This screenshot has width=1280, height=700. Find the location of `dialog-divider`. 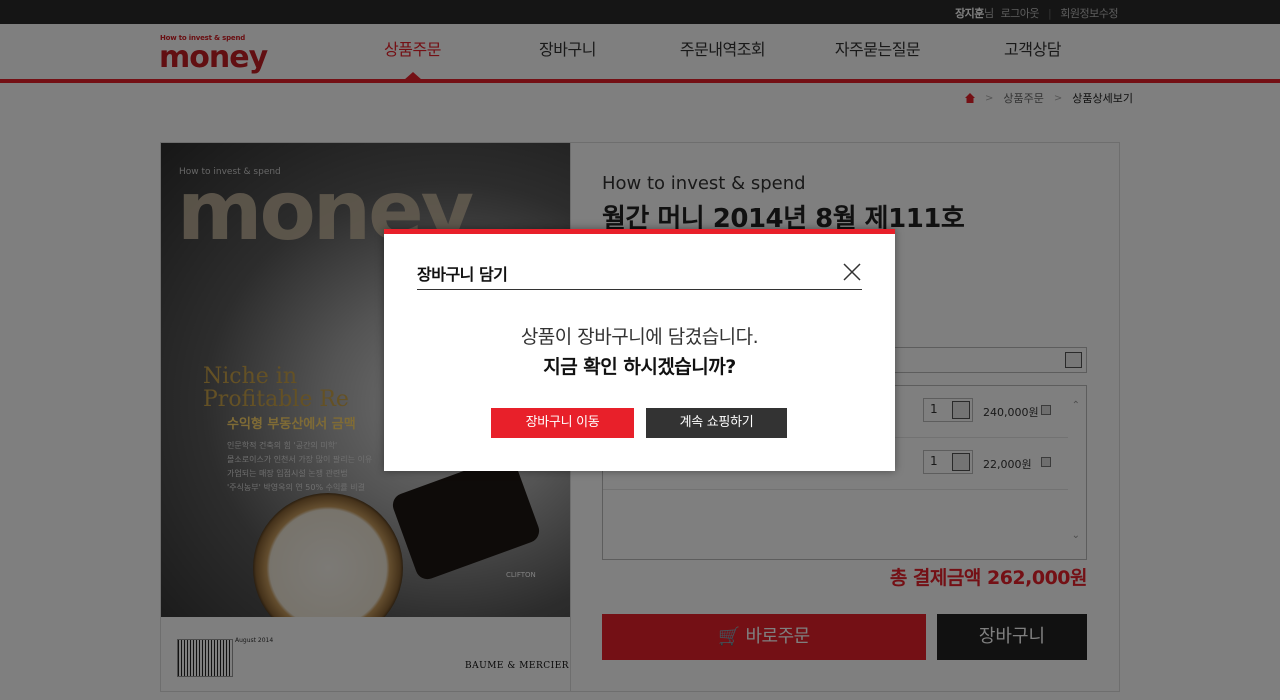

dialog-divider is located at coordinates (639, 289).